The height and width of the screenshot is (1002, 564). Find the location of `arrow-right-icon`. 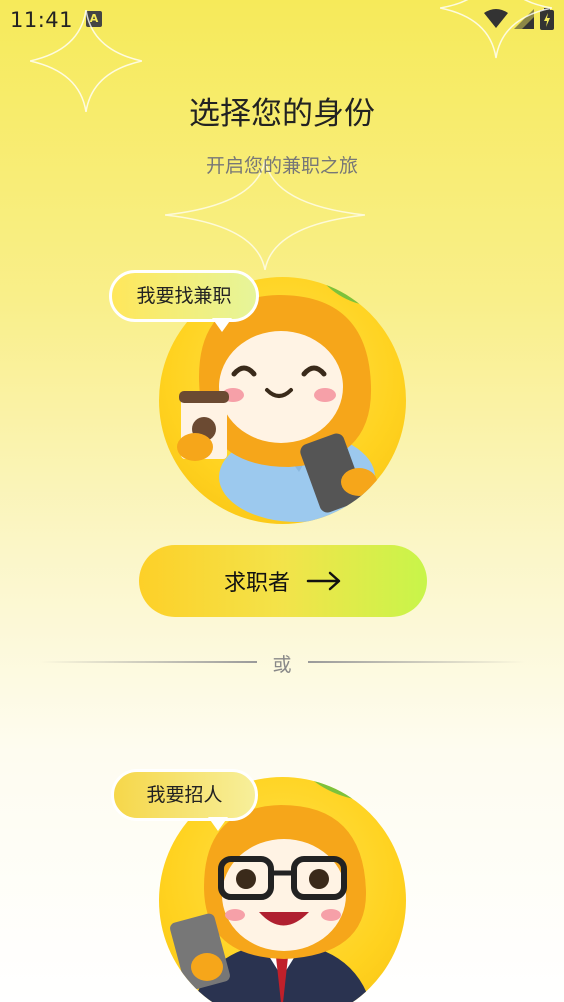

arrow-right-icon is located at coordinates (323, 581).